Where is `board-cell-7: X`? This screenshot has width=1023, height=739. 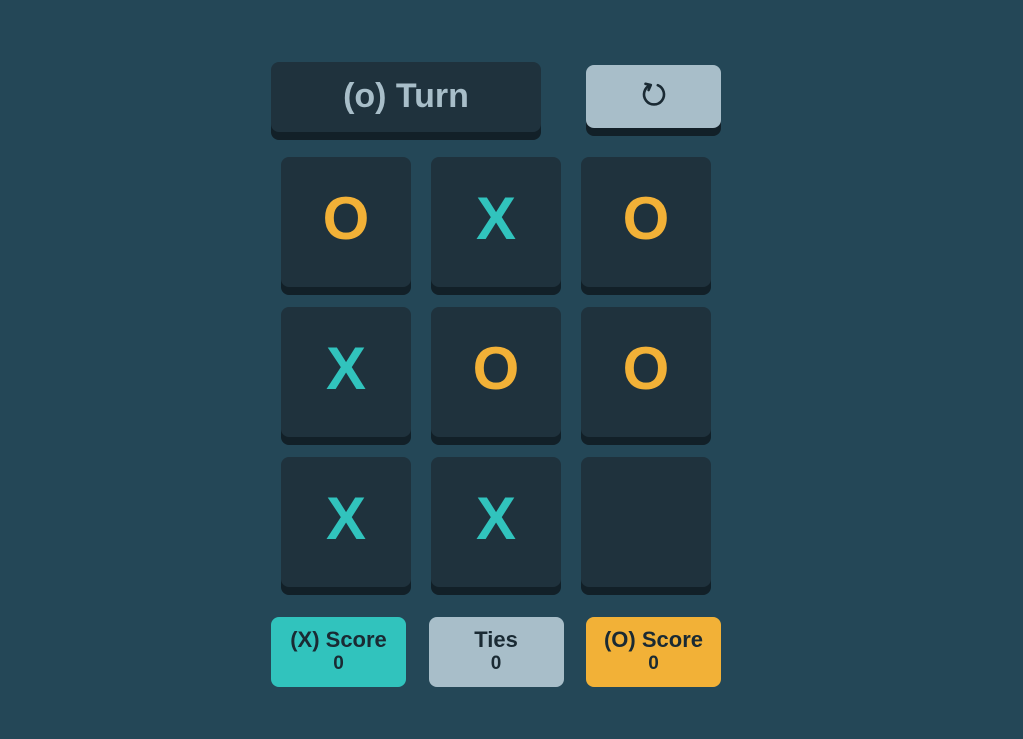 board-cell-7: X is located at coordinates (346, 522).